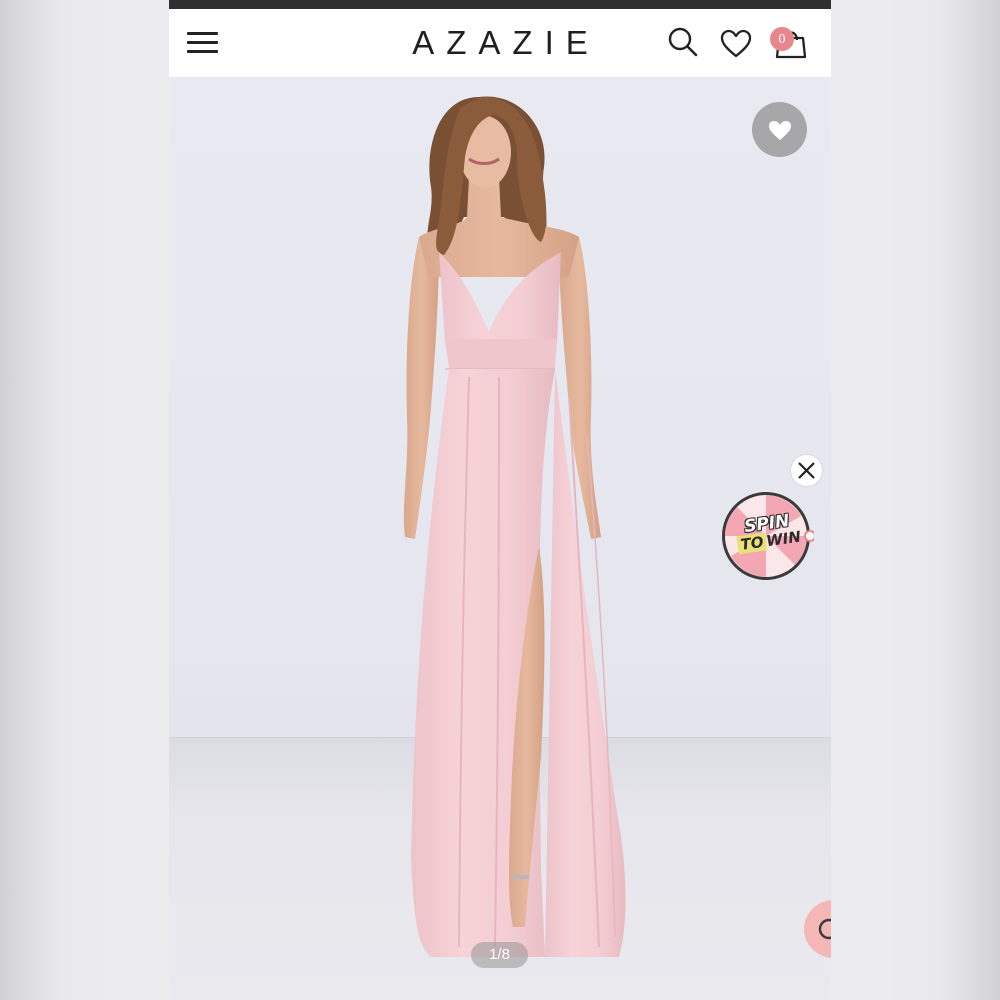  Describe the element at coordinates (499, 955) in the screenshot. I see `gallery-page-indicator: 1/8` at that location.